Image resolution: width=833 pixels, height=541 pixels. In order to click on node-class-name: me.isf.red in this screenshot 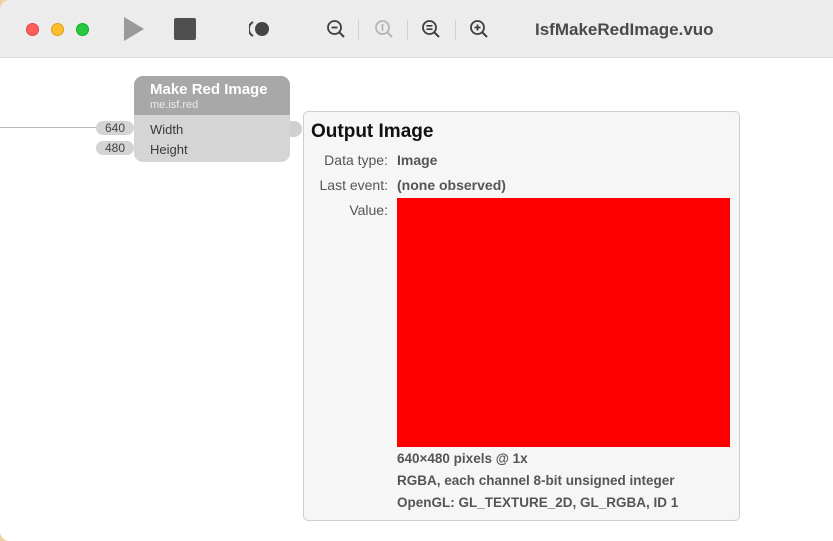, I will do `click(174, 105)`.